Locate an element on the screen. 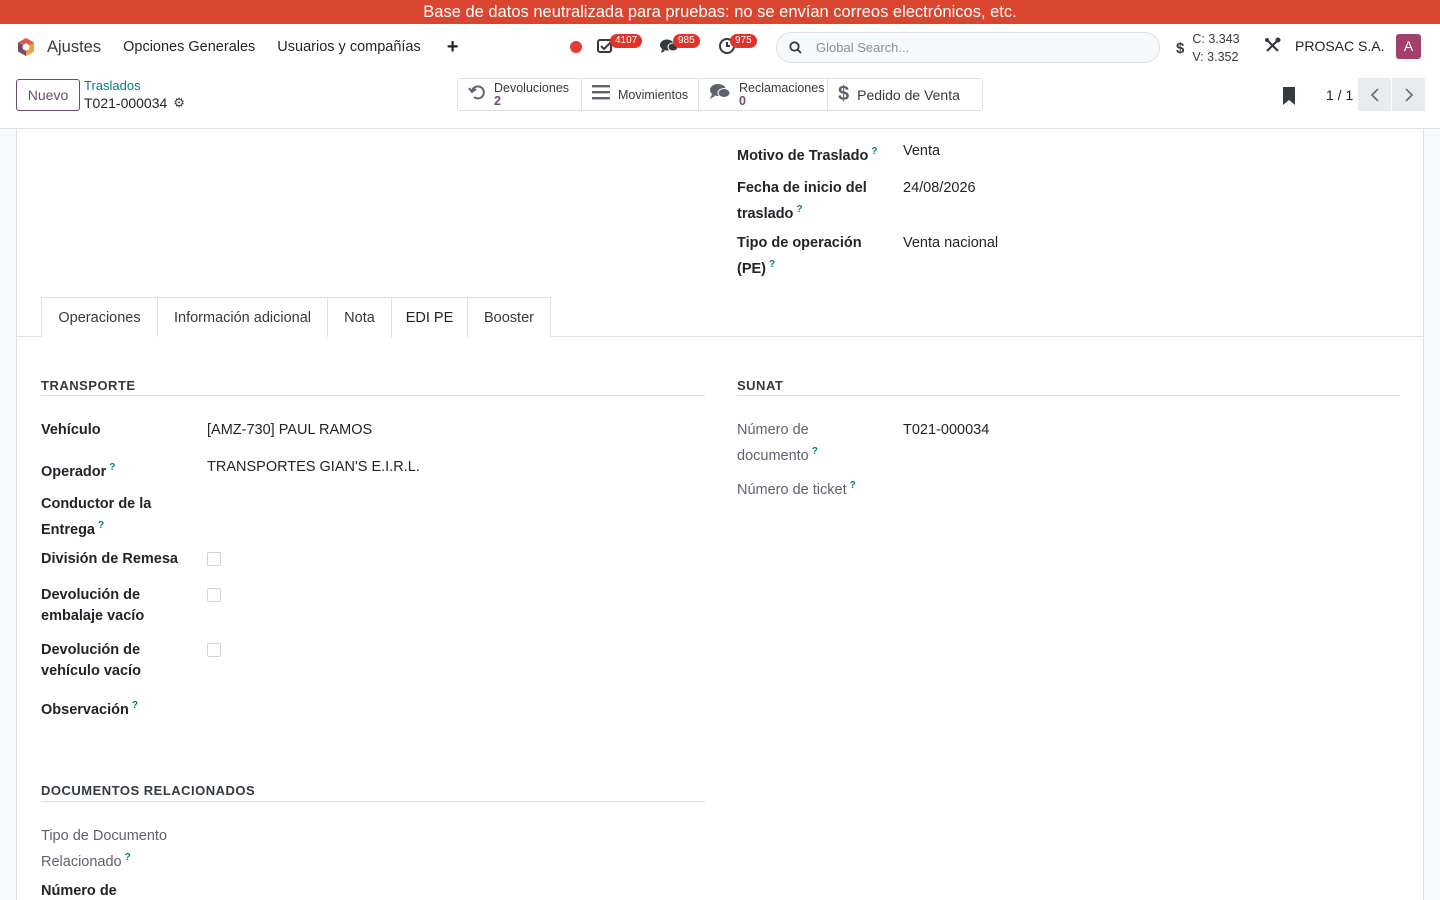  new-button: Nuevo is located at coordinates (48, 95).